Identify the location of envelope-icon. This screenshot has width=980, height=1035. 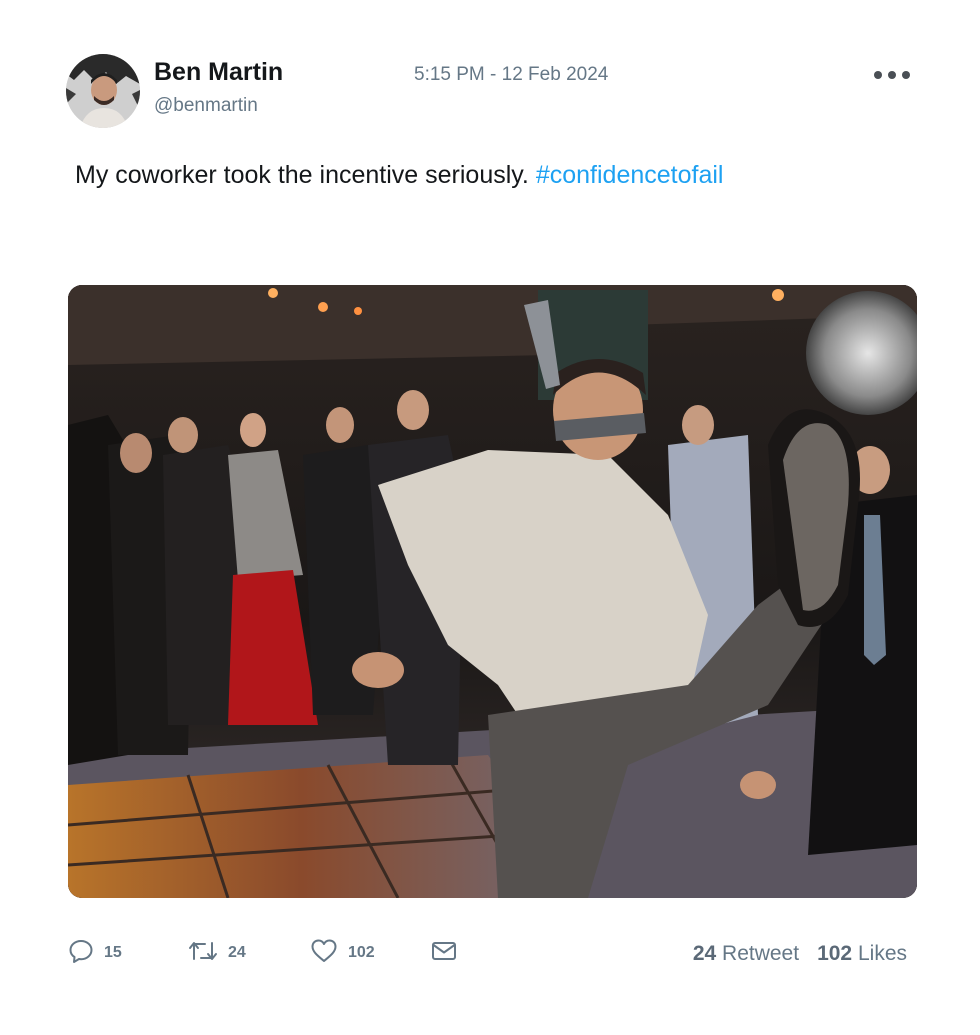
(444, 953).